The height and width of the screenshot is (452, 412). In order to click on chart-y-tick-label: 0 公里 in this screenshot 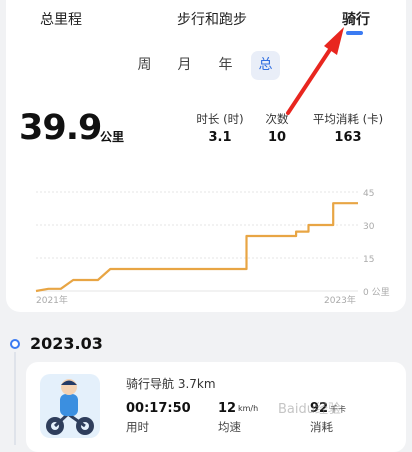, I will do `click(376, 292)`.